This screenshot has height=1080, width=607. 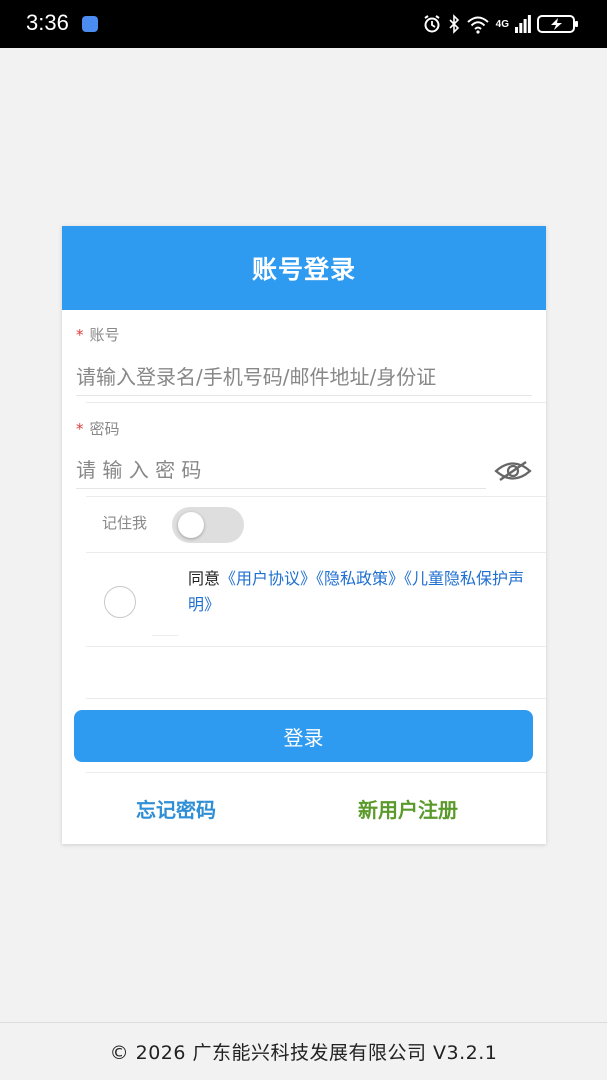 What do you see at coordinates (204, 578) in the screenshot?
I see `agreement-prefix: 同意` at bounding box center [204, 578].